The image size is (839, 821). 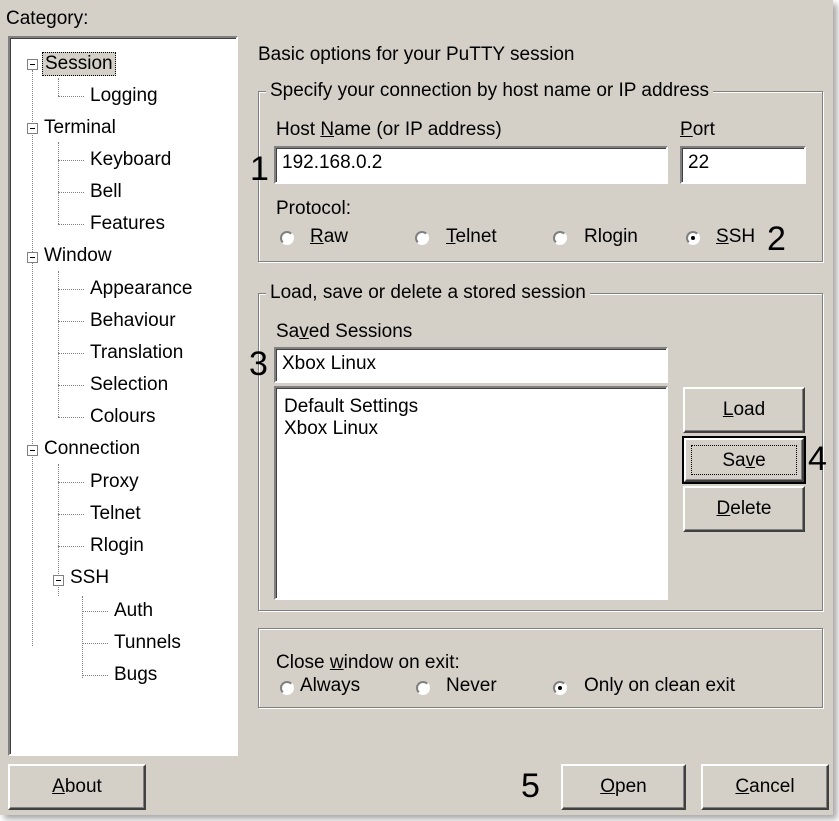 I want to click on session-group-legend: Load, save or delete a stored session, so click(x=428, y=293).